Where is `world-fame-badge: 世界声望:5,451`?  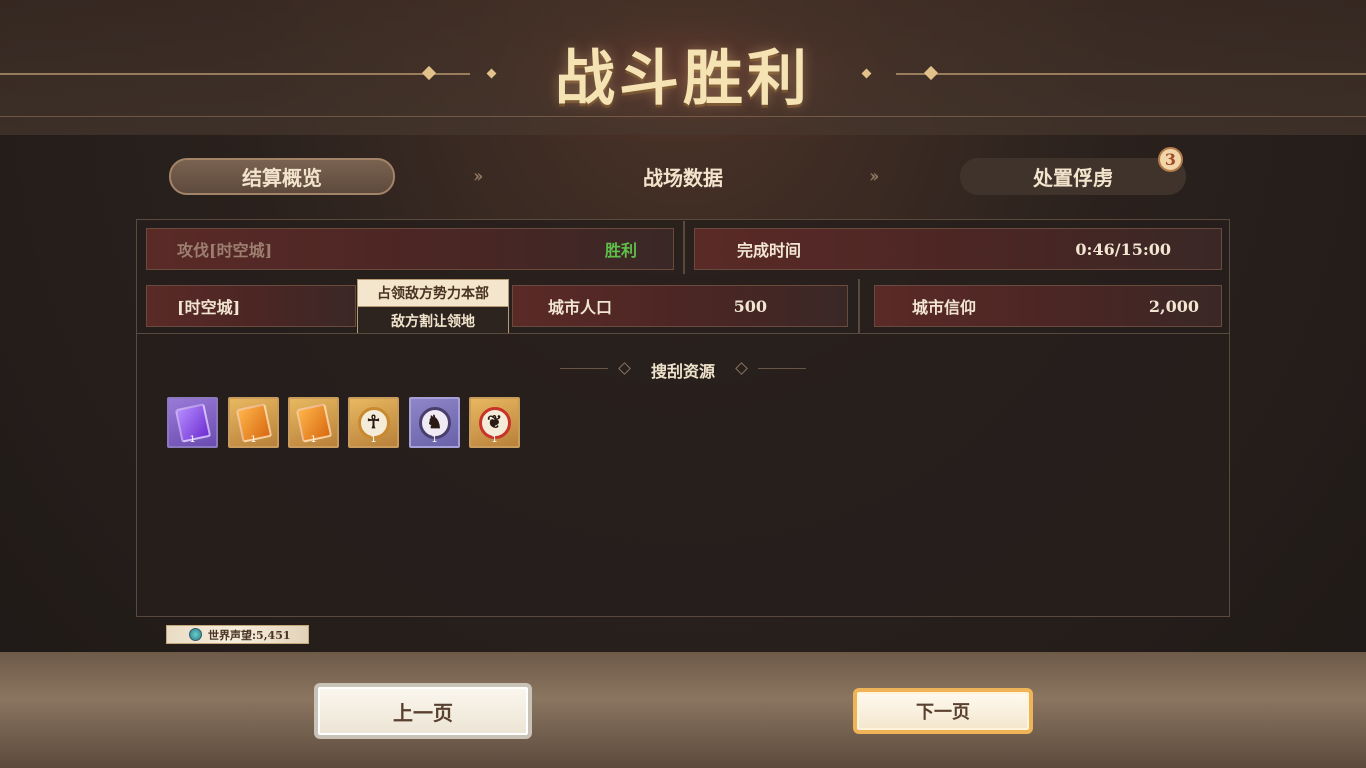 world-fame-badge: 世界声望:5,451 is located at coordinates (237, 634).